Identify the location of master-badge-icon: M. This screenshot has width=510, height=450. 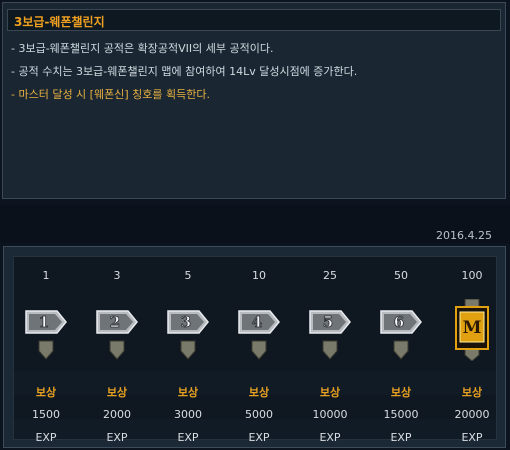
(472, 330).